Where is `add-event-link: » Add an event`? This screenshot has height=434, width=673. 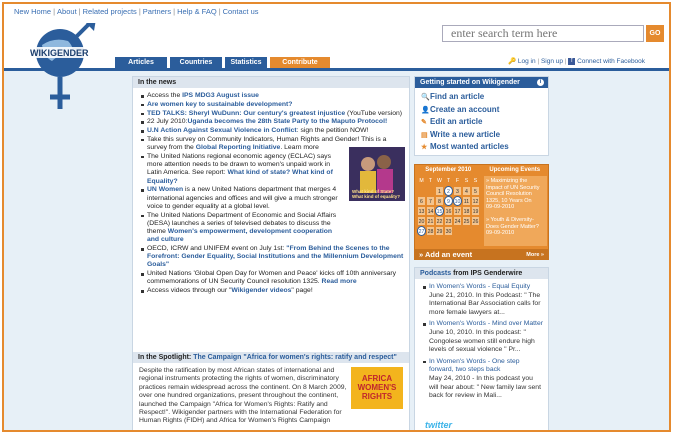
add-event-link: » Add an event is located at coordinates (445, 254).